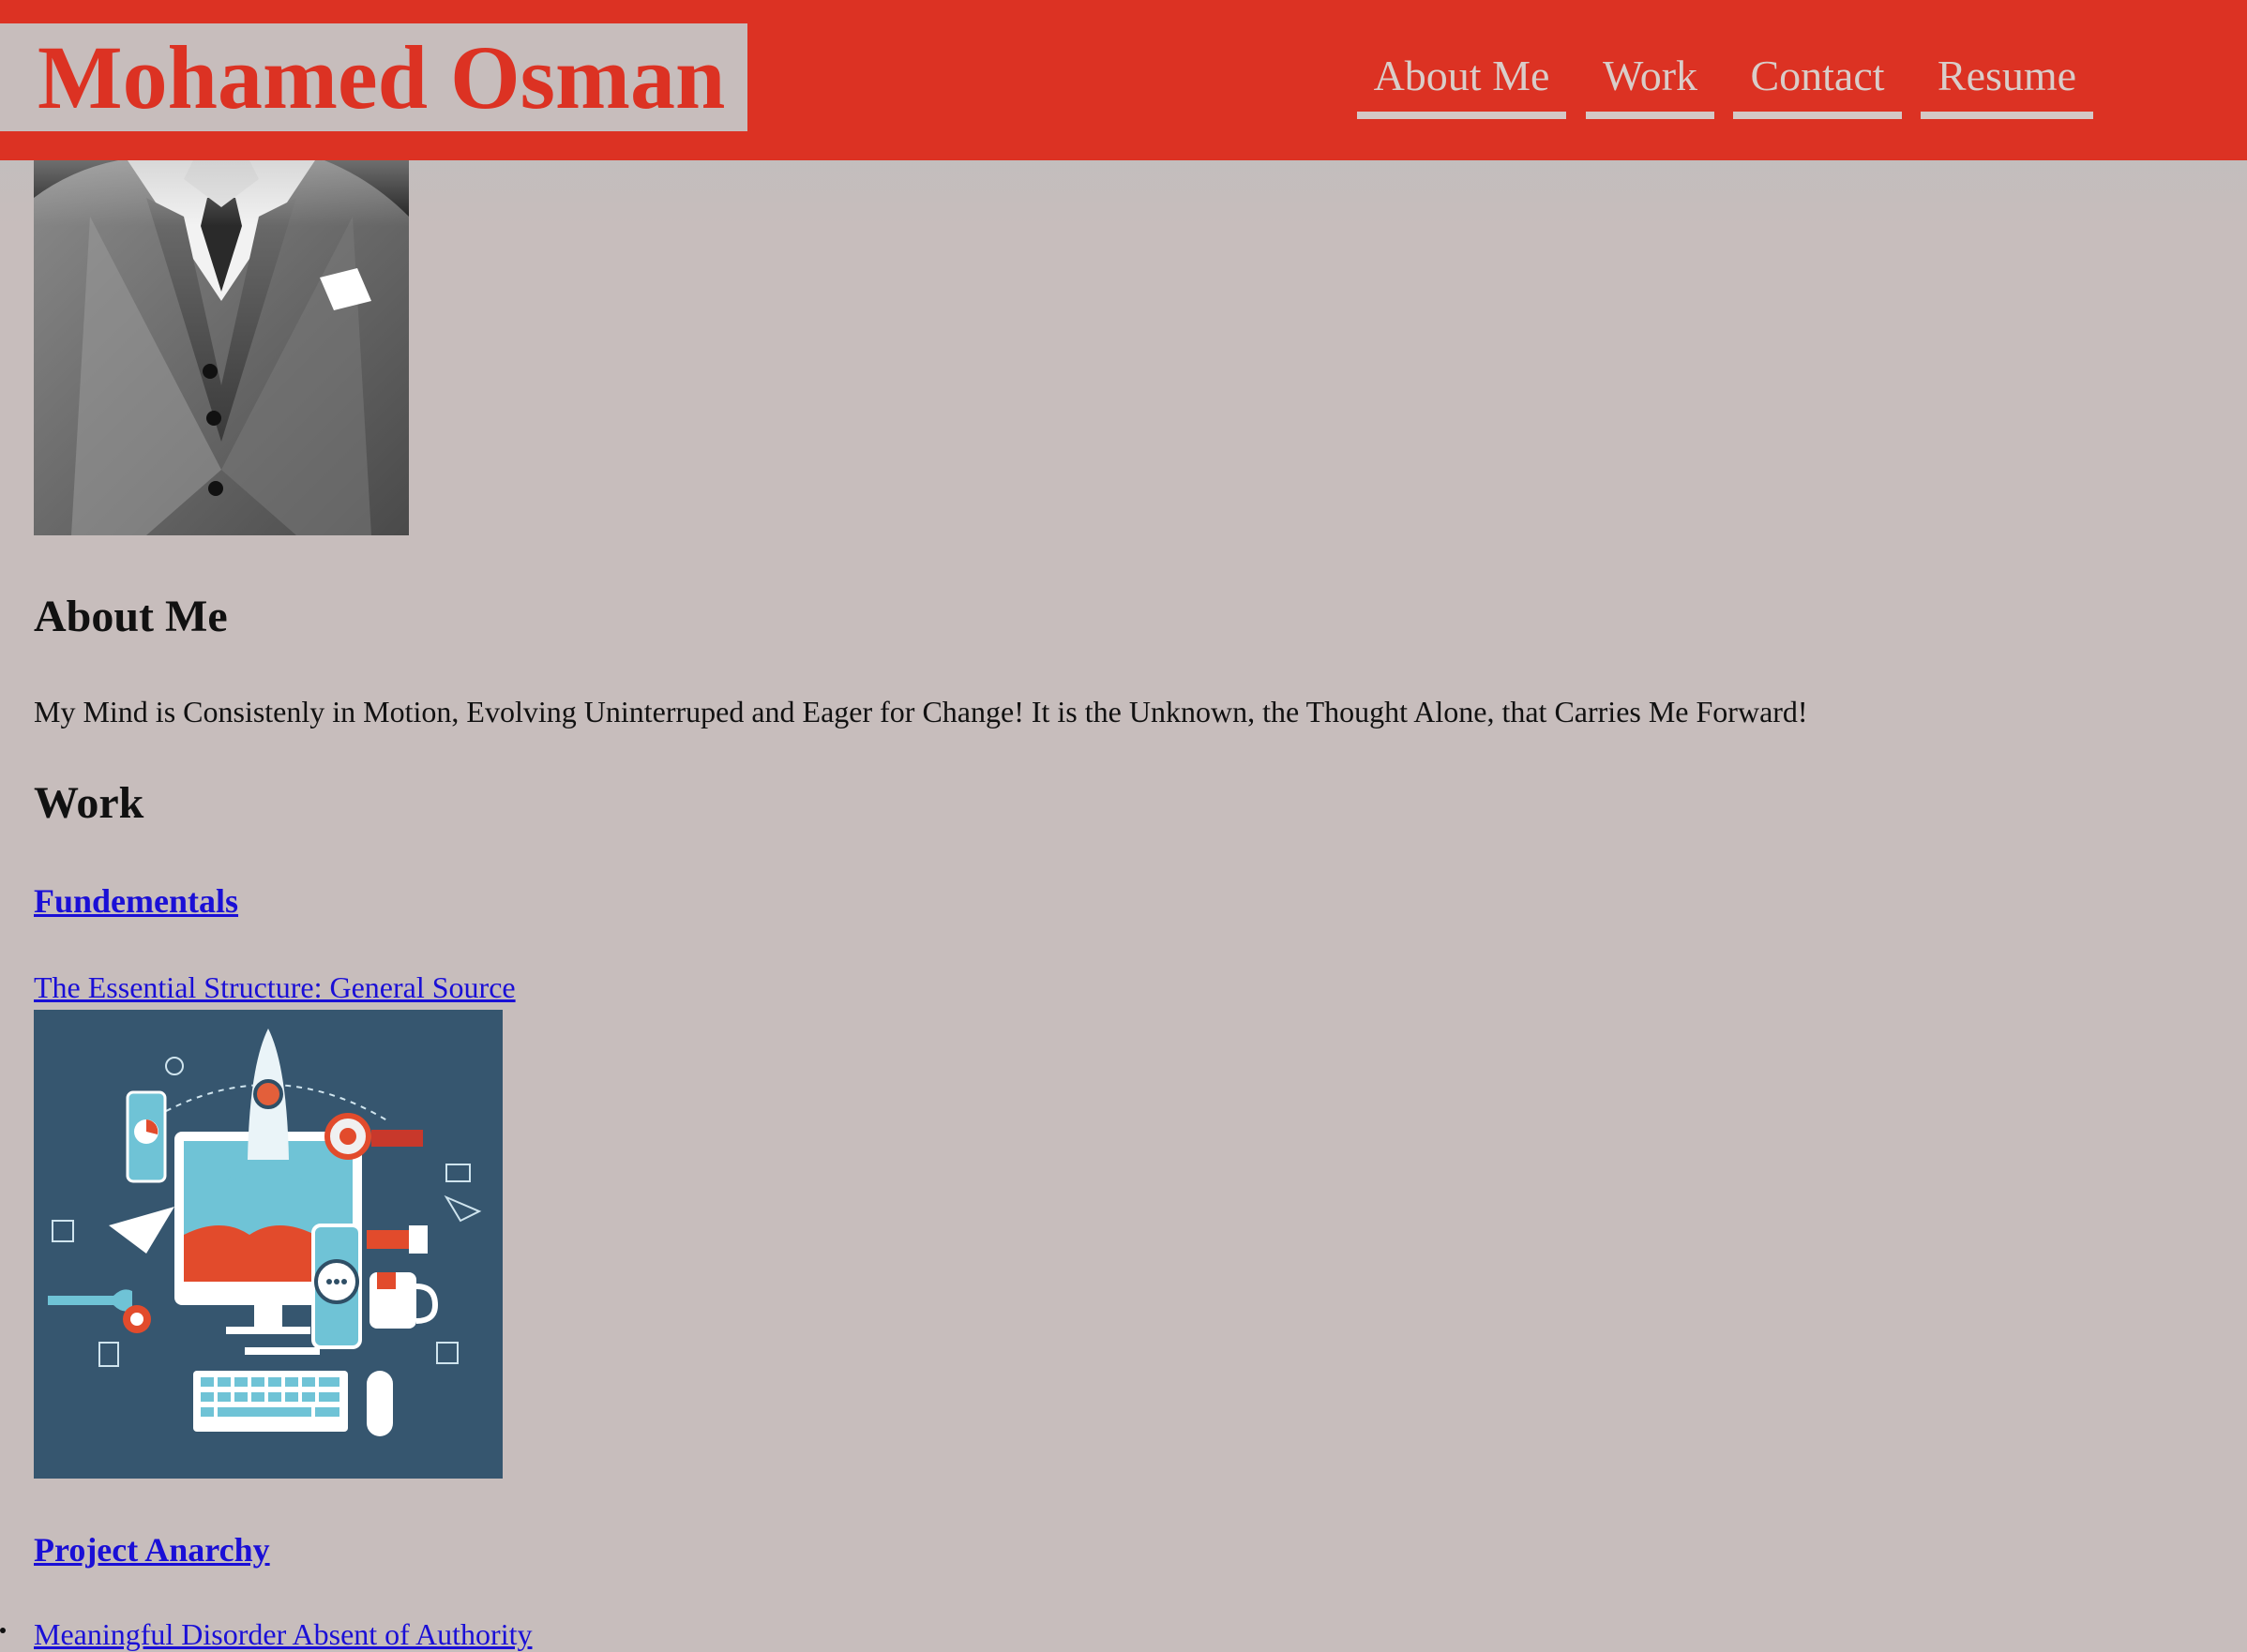 The height and width of the screenshot is (1652, 2247). I want to click on about-heading: About Me, so click(131, 616).